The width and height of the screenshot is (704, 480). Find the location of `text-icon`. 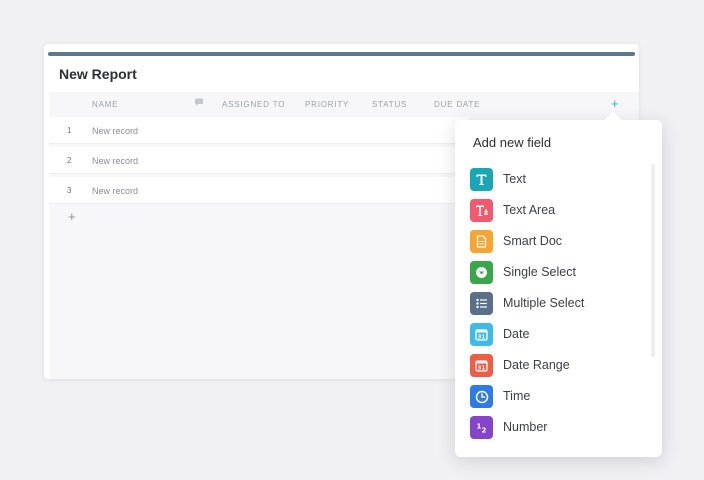

text-icon is located at coordinates (481, 179).